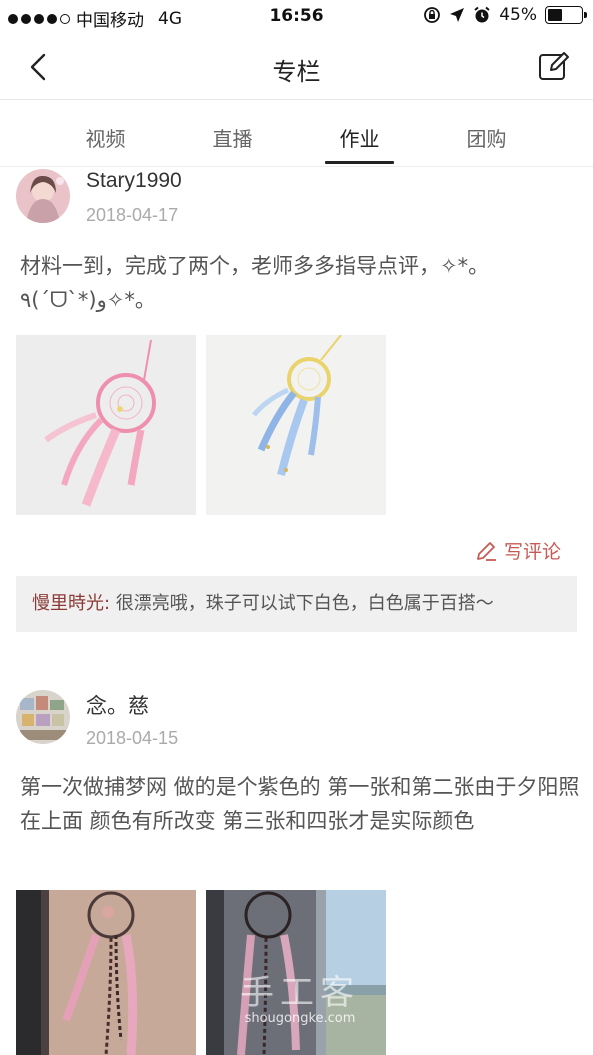 Image resolution: width=593 pixels, height=1055 pixels. I want to click on comment-text: 很漂亮哦，珠子可以试下白色，白色属于百搭～, so click(302, 603).